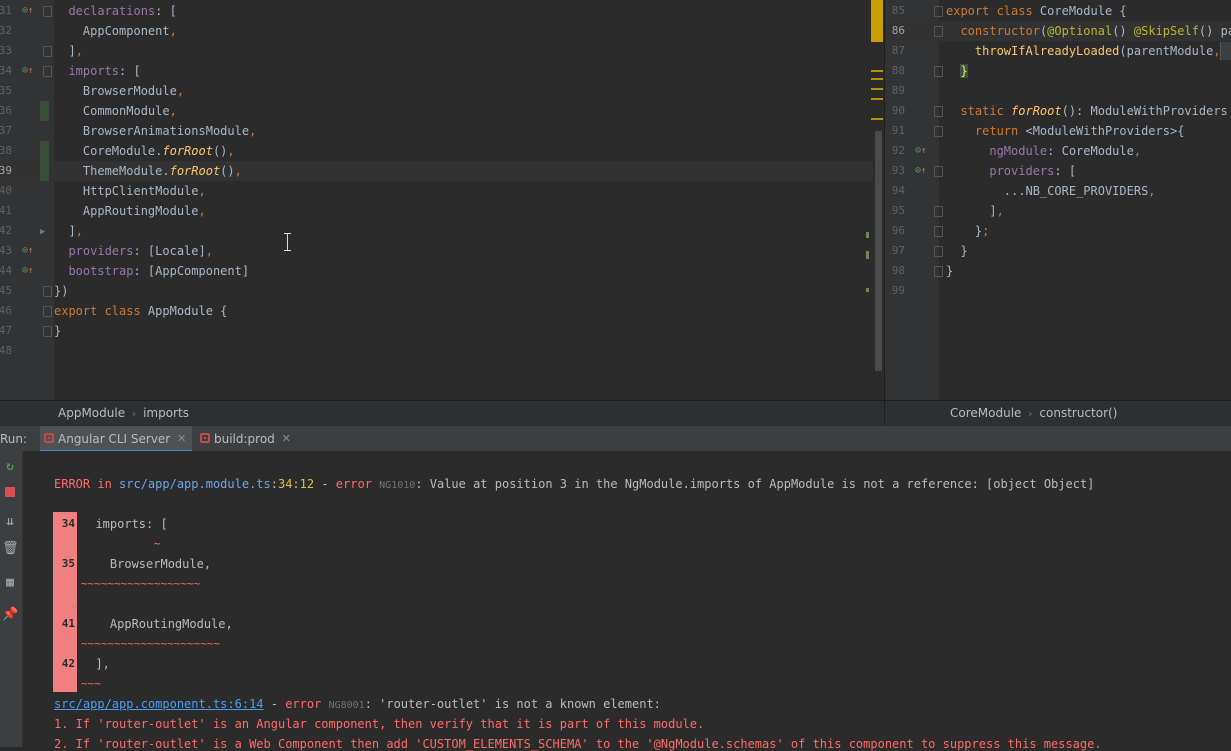  Describe the element at coordinates (898, 70) in the screenshot. I see `line-number: 88` at that location.